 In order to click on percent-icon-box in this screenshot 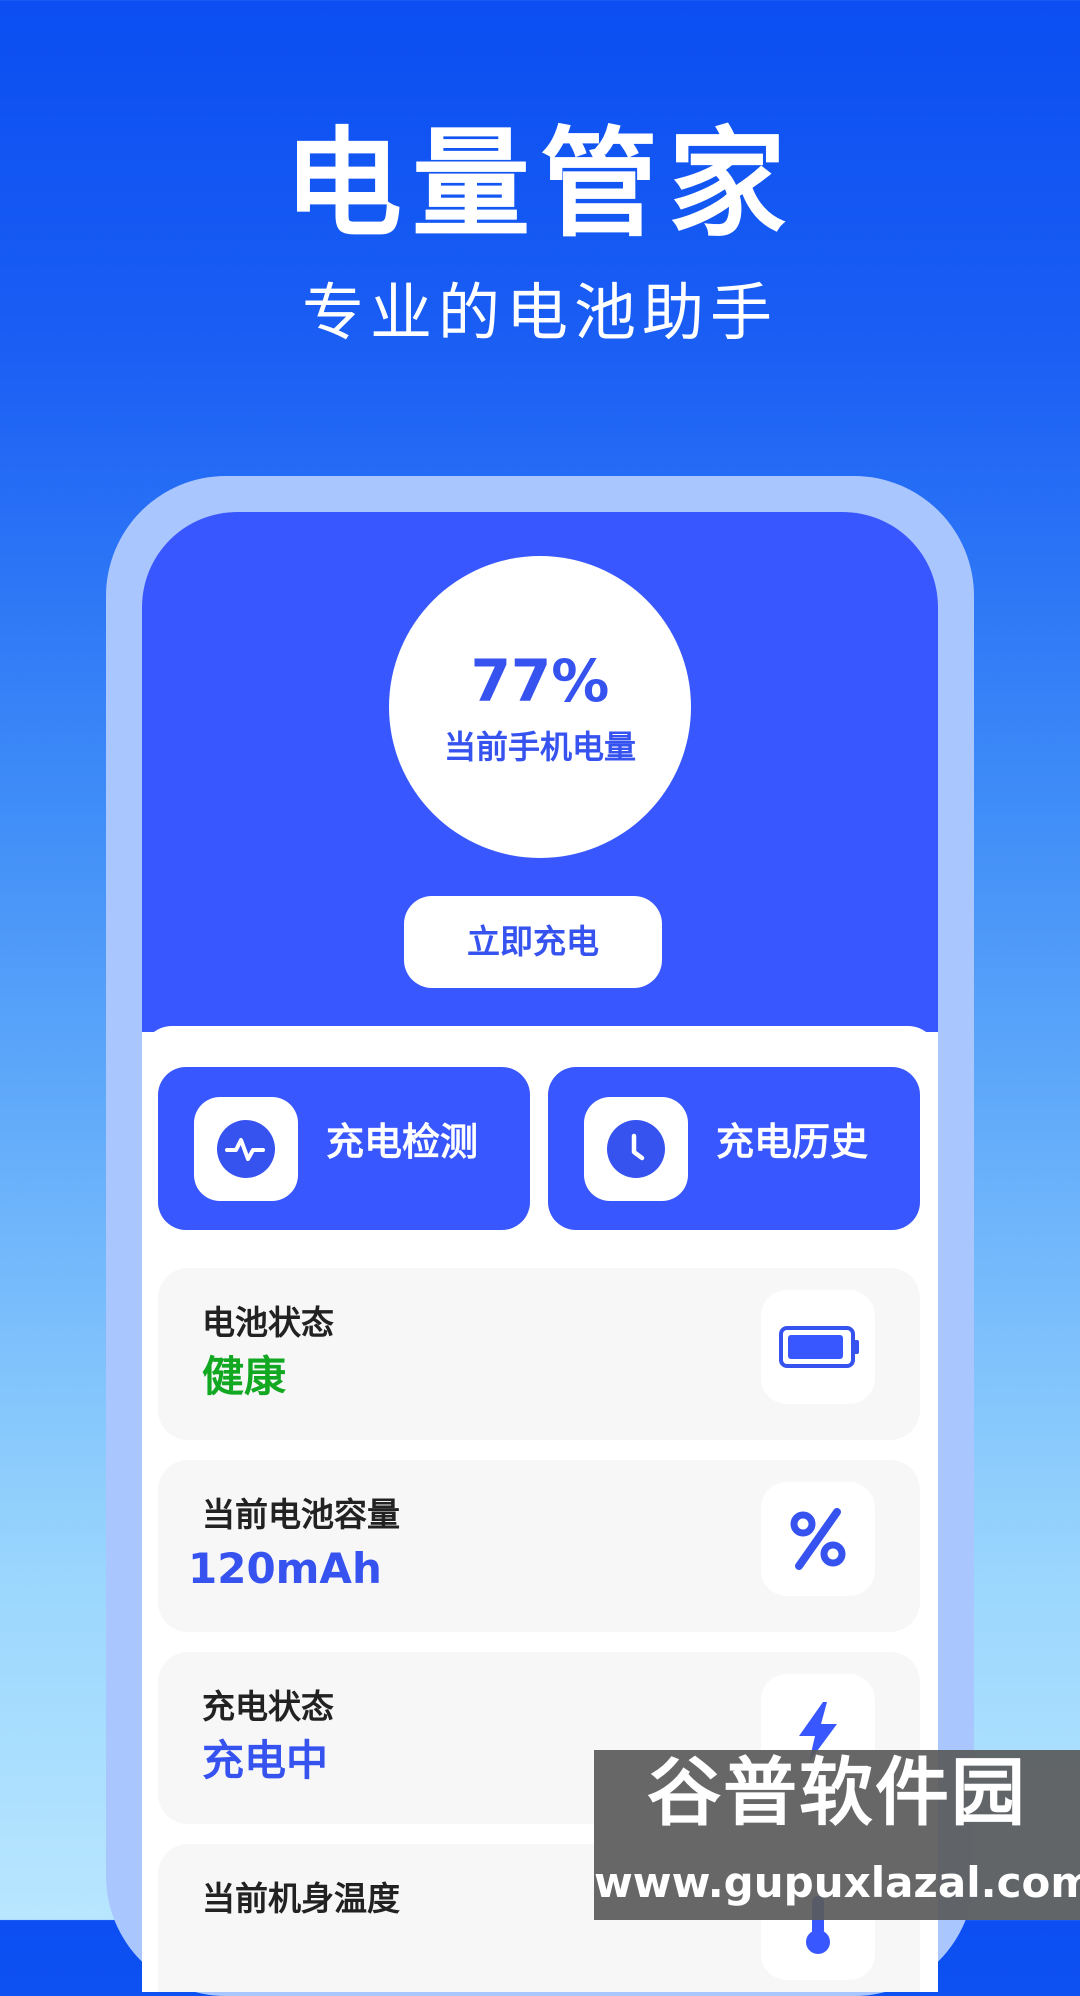, I will do `click(818, 1539)`.